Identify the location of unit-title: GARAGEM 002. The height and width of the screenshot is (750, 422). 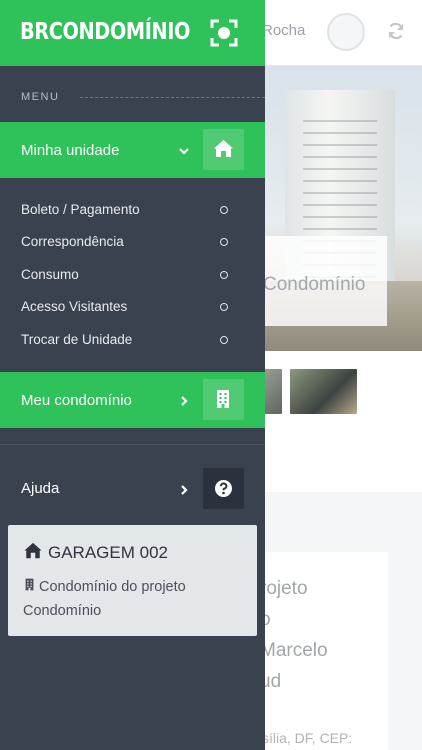
(95, 553).